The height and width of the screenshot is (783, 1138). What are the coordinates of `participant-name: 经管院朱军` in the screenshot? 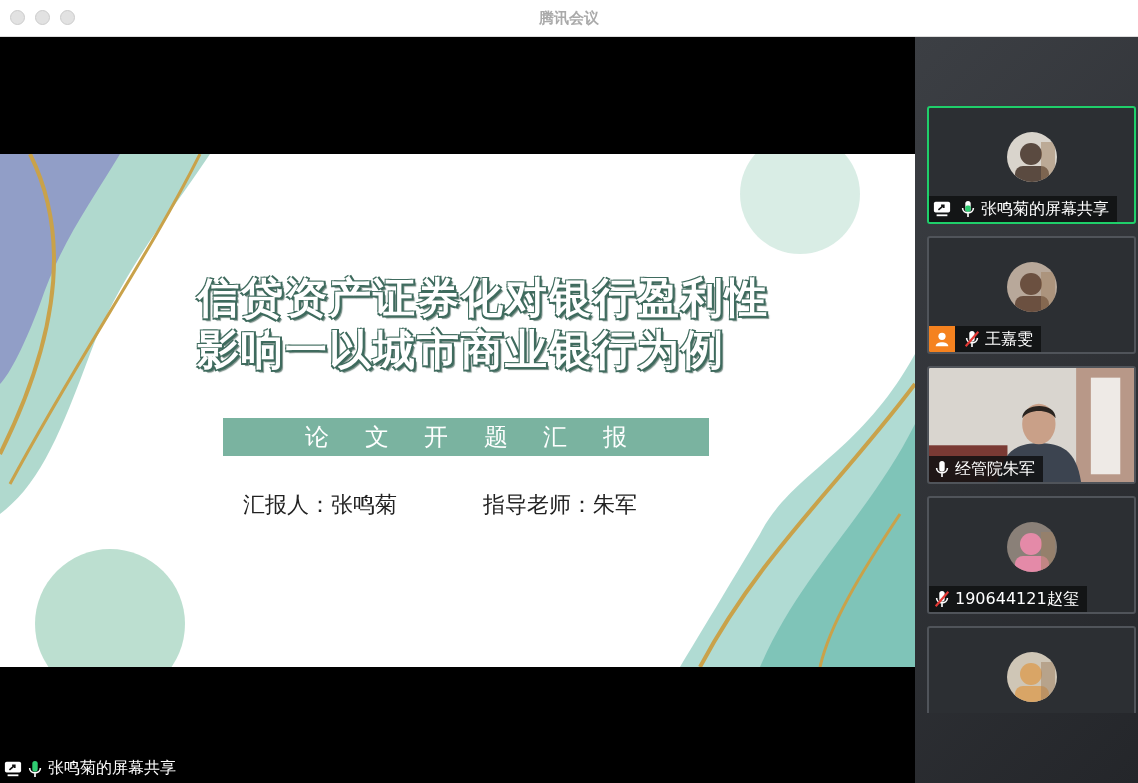 It's located at (995, 469).